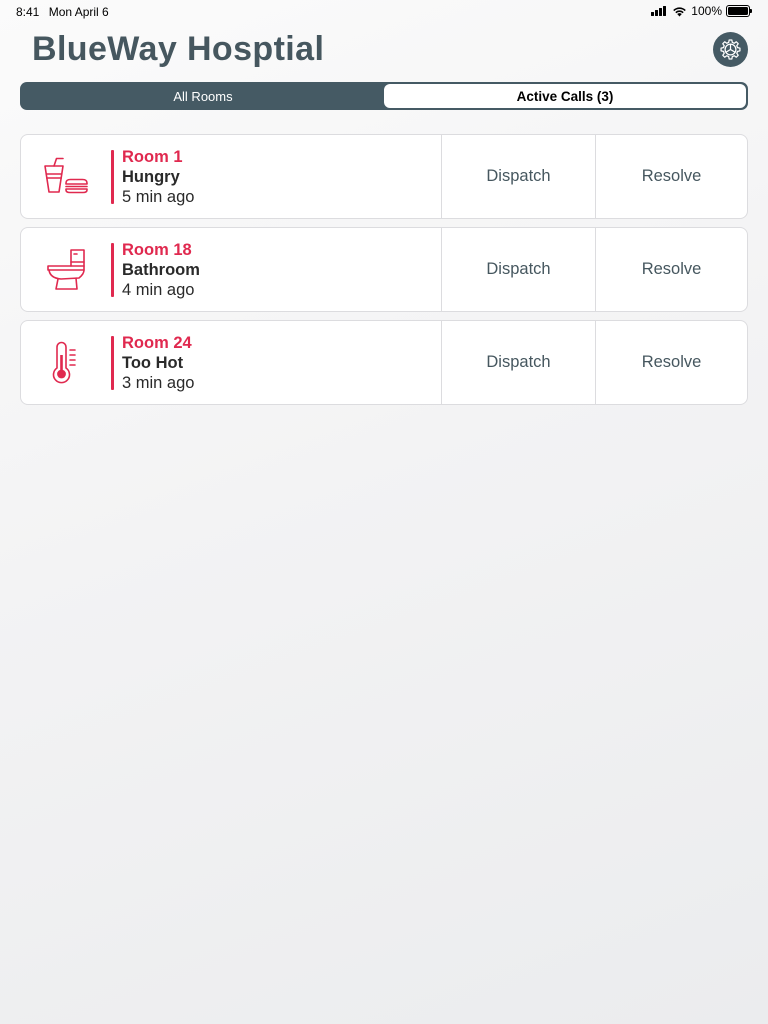  I want to click on call-details: Room 18 Bathroom 4 min ago, so click(161, 270).